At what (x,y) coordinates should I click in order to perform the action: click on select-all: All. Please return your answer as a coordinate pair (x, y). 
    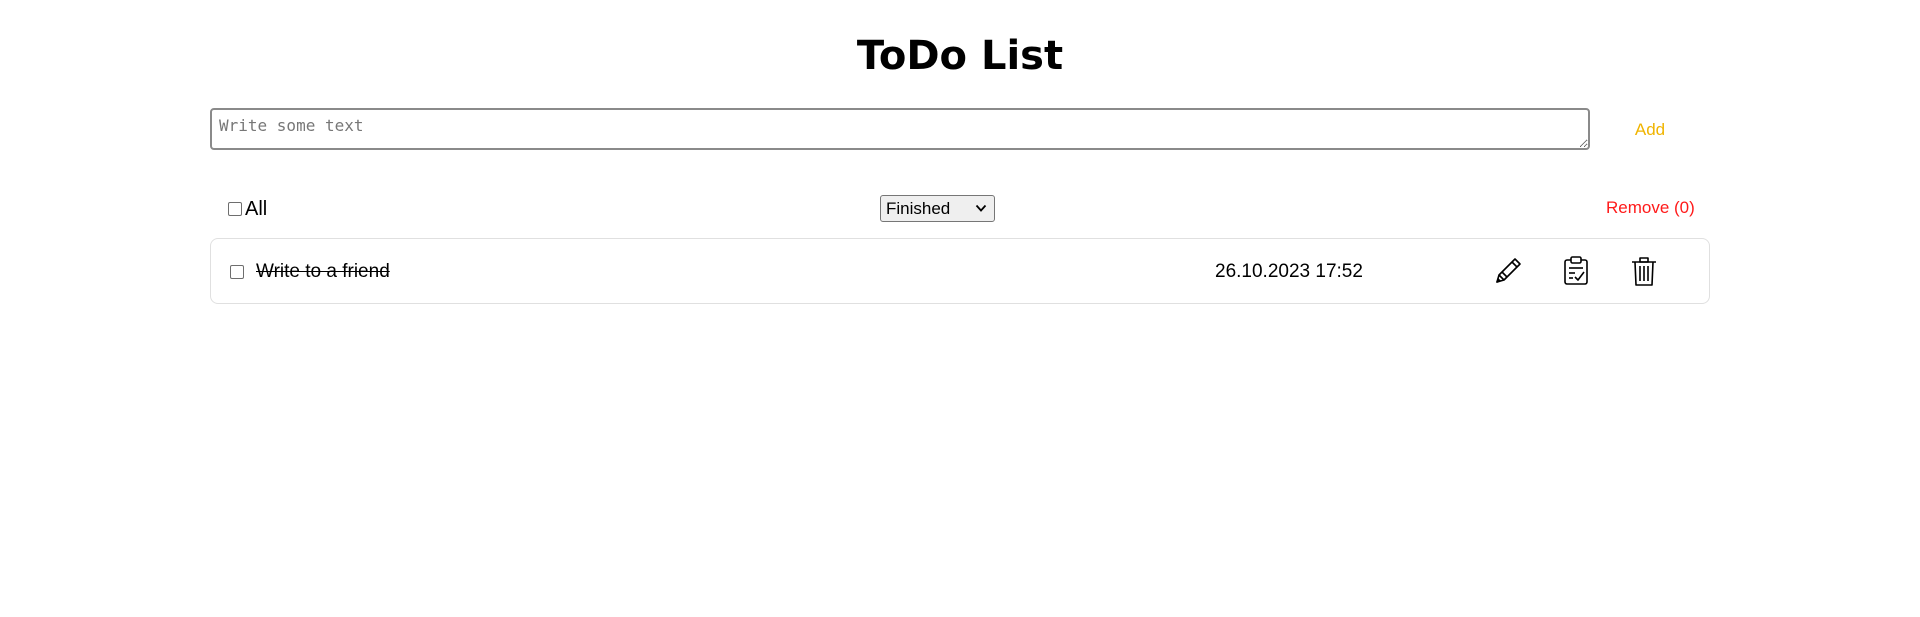
    Looking at the image, I should click on (247, 209).